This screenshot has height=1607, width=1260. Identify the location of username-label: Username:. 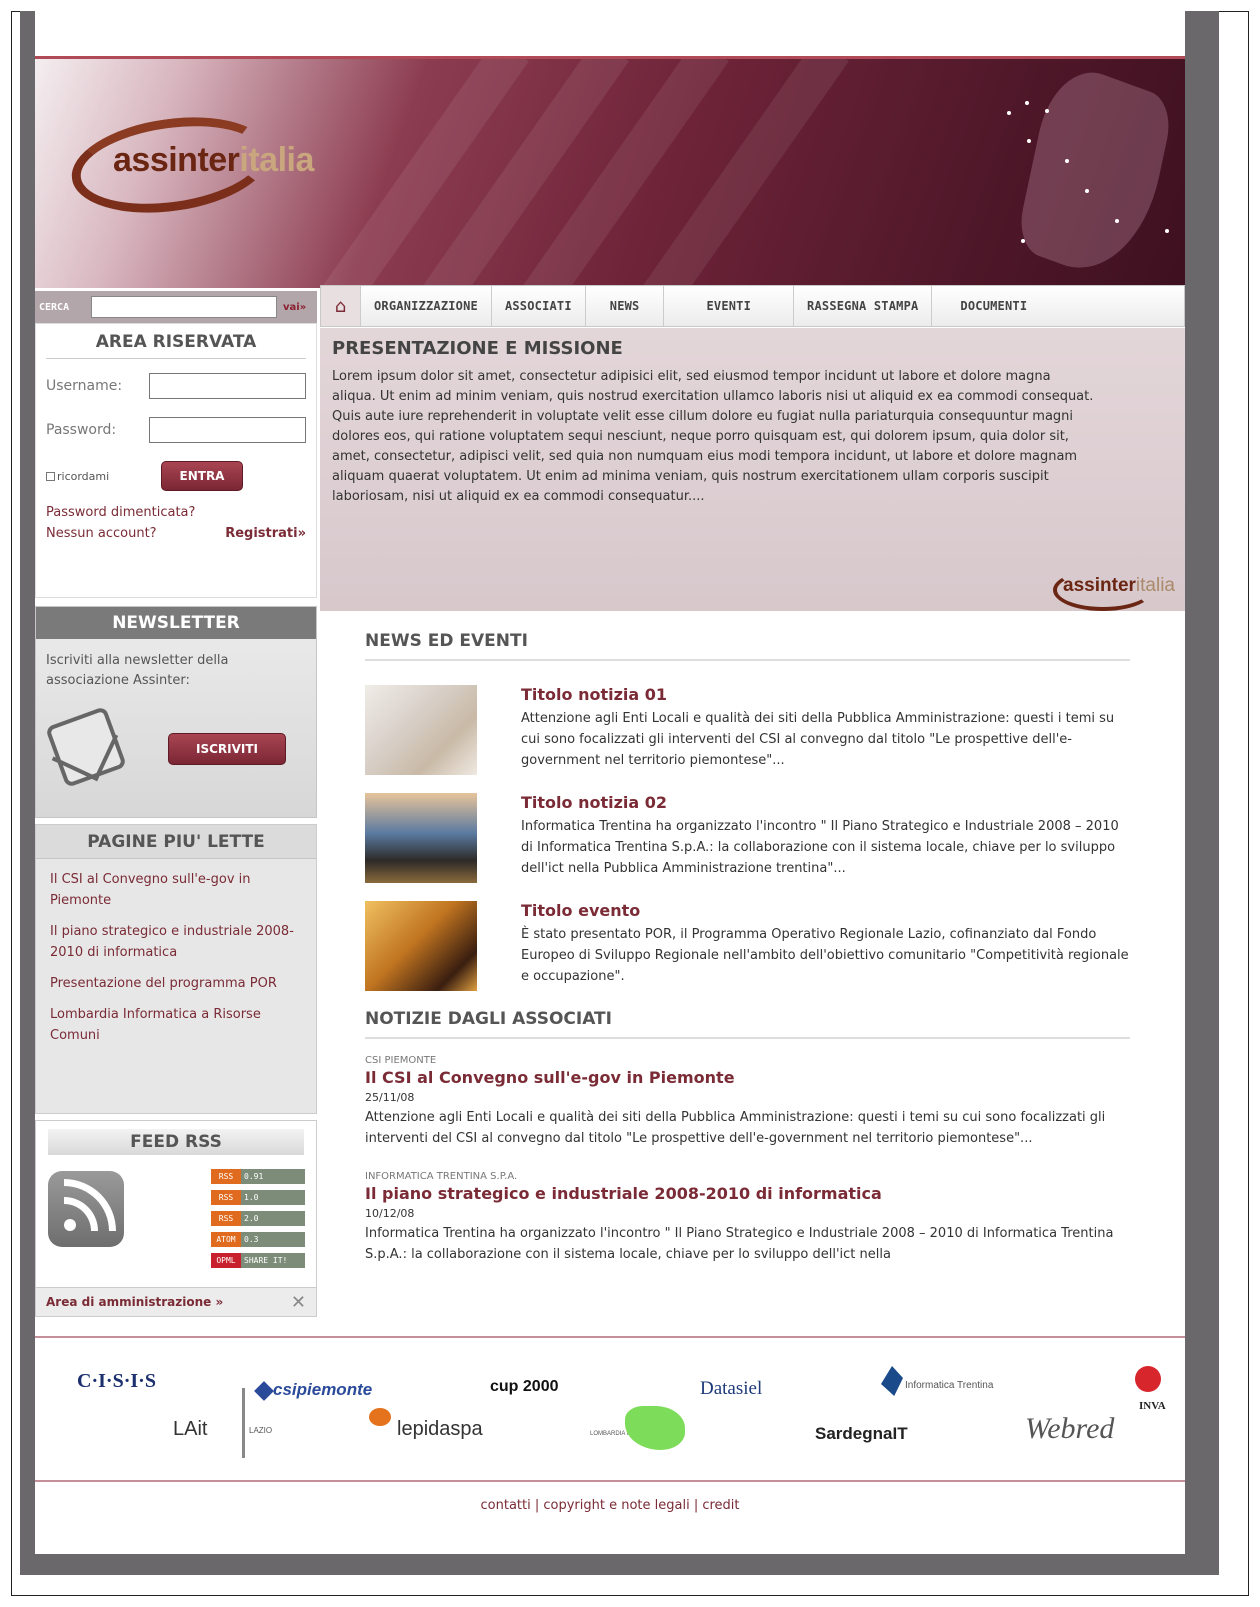
(84, 386).